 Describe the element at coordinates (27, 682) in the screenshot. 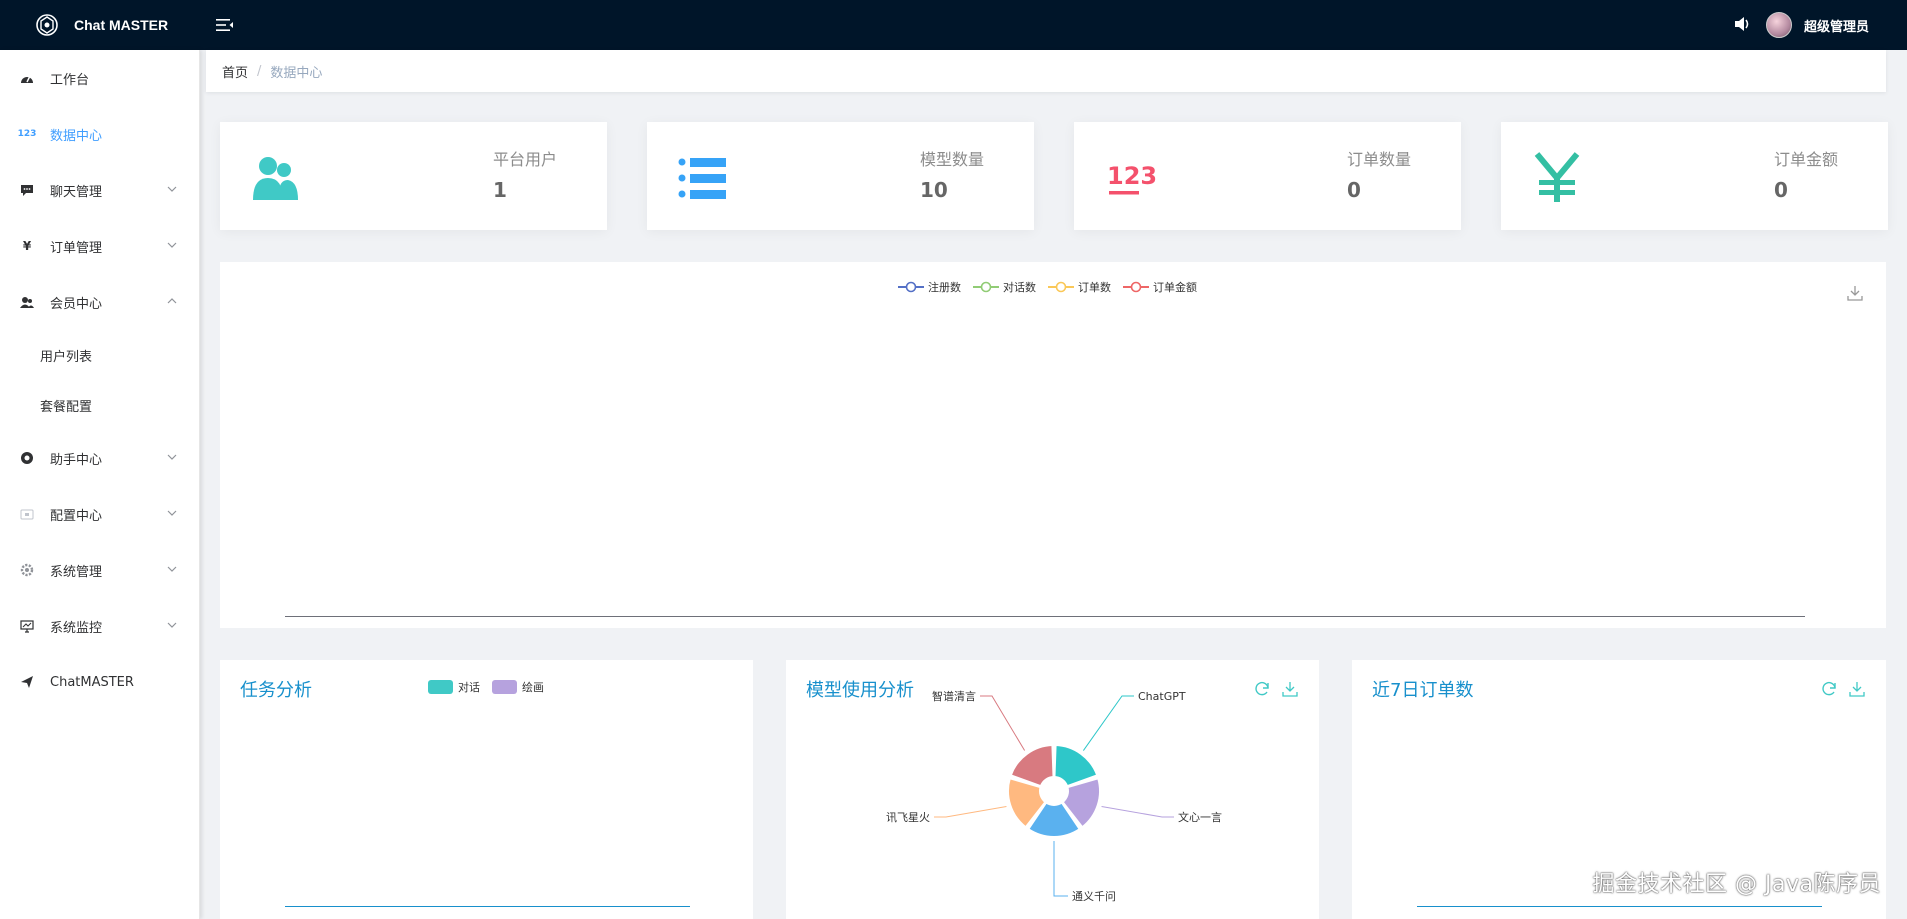

I see `send-icon` at that location.